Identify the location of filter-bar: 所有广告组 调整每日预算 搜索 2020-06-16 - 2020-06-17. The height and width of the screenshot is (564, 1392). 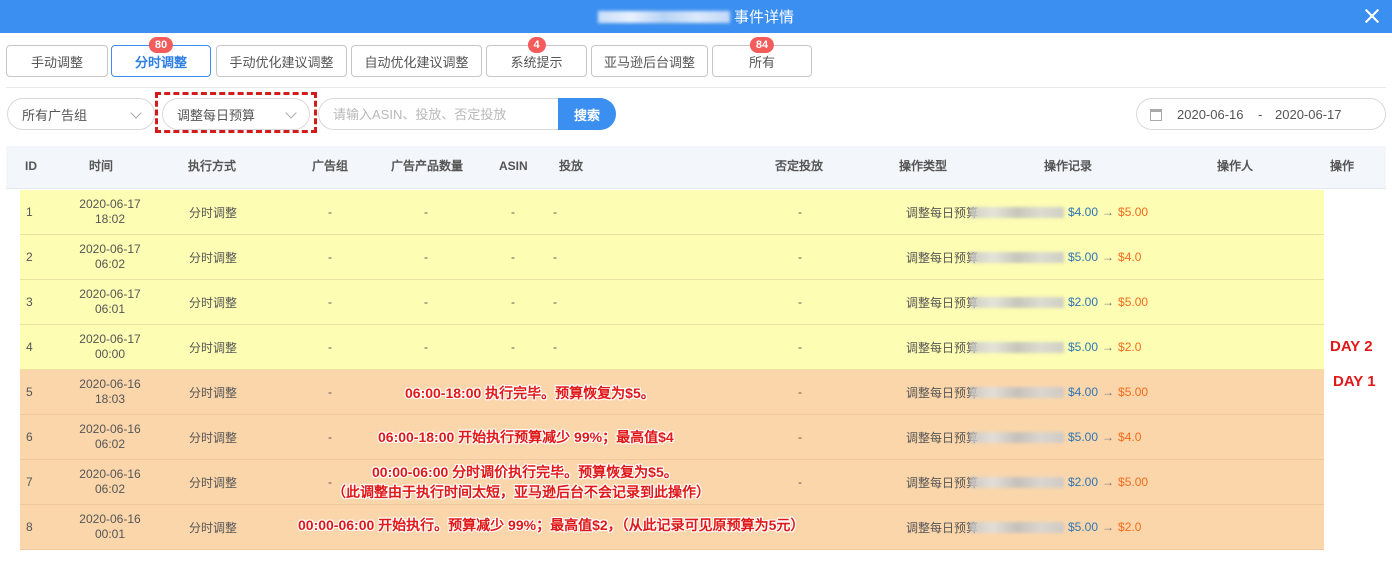
(696, 112).